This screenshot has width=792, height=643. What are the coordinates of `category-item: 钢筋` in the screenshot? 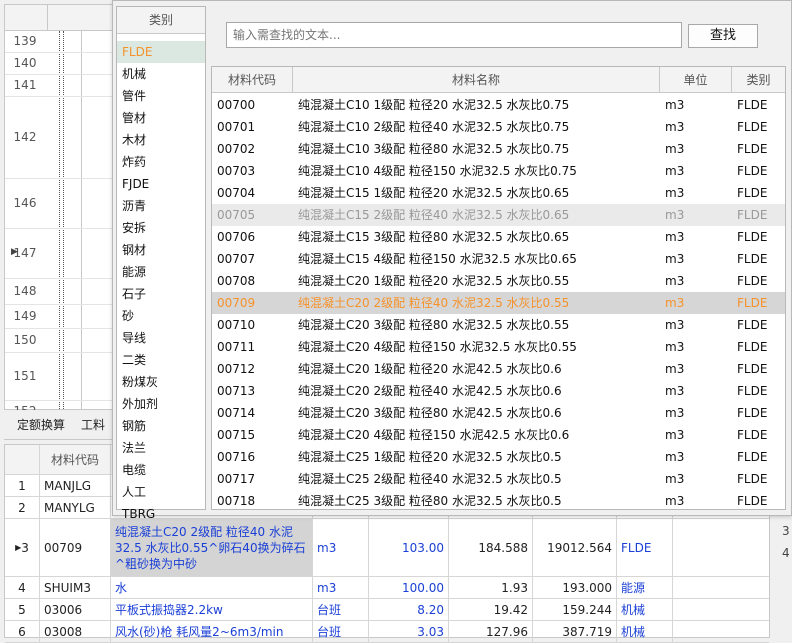 It's located at (161, 426).